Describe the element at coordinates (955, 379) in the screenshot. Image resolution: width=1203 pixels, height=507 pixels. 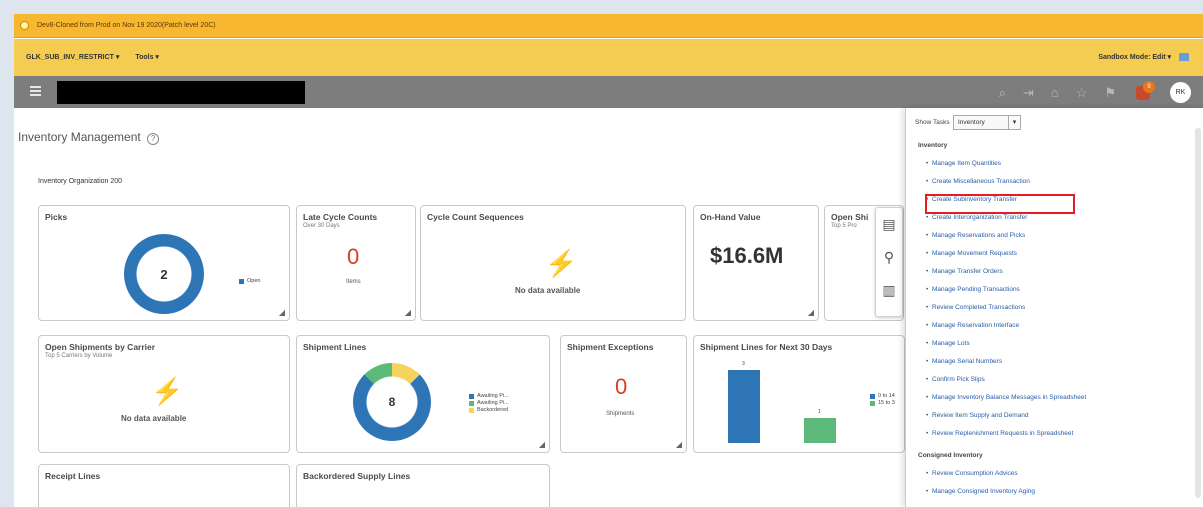
I see `task-link: Confirm Pick Slips` at that location.